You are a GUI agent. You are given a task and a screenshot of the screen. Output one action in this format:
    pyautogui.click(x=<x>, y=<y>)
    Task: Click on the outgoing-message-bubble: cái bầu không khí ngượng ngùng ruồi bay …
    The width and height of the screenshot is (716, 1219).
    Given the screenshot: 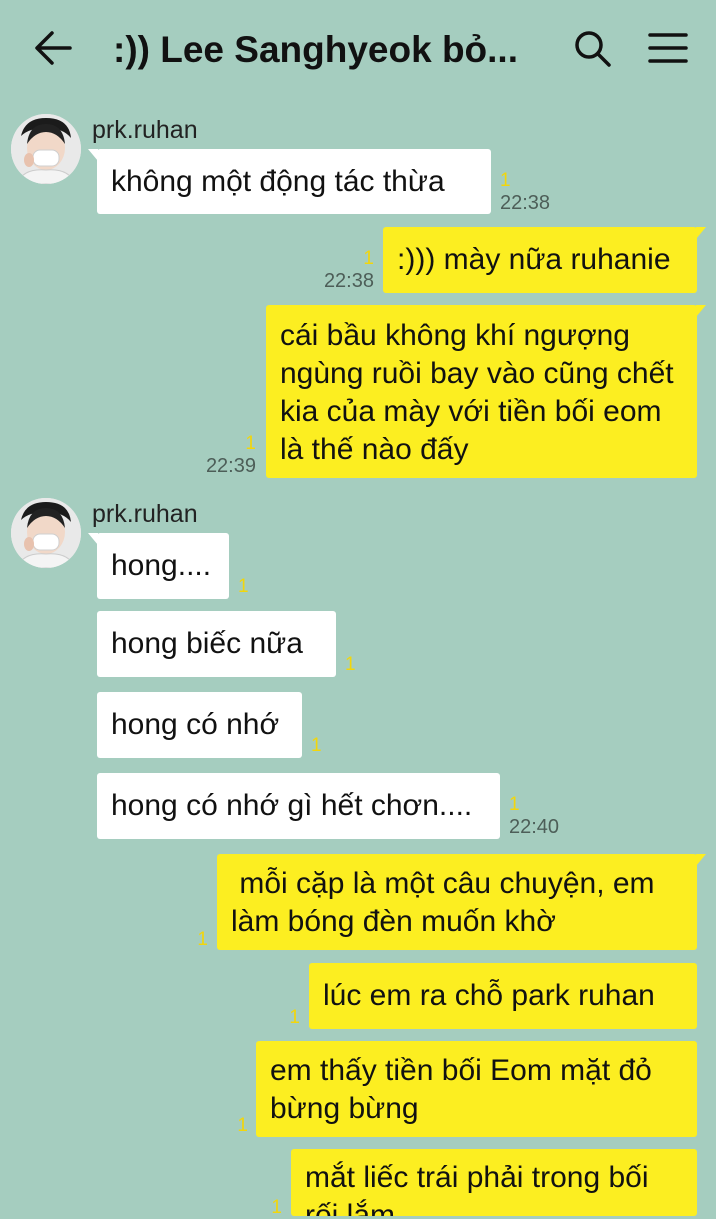 What is the action you would take?
    pyautogui.click(x=486, y=391)
    